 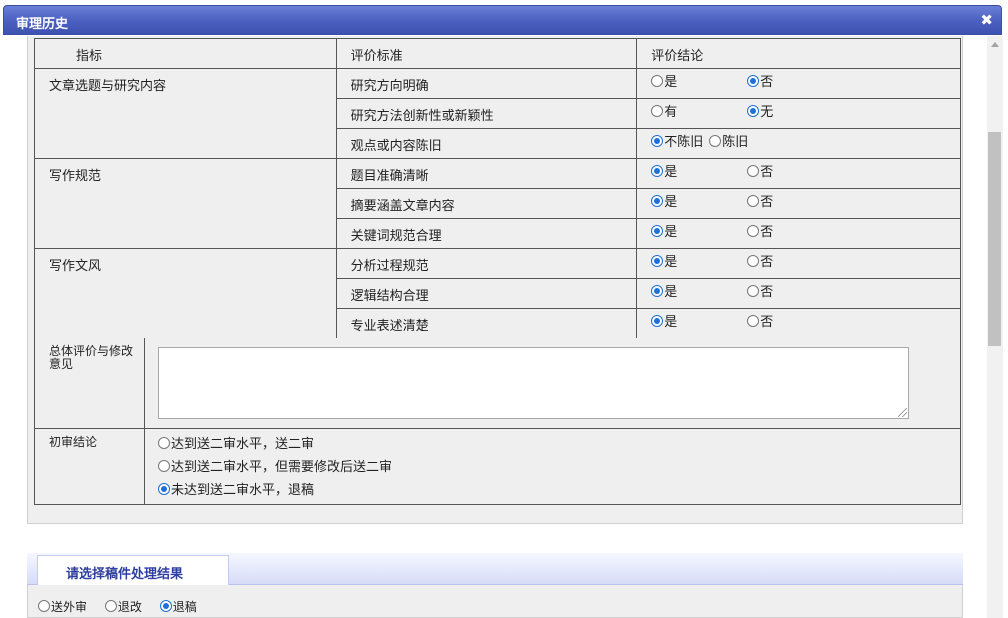 What do you see at coordinates (62, 607) in the screenshot?
I see `radio-option-send-external: 送外审` at bounding box center [62, 607].